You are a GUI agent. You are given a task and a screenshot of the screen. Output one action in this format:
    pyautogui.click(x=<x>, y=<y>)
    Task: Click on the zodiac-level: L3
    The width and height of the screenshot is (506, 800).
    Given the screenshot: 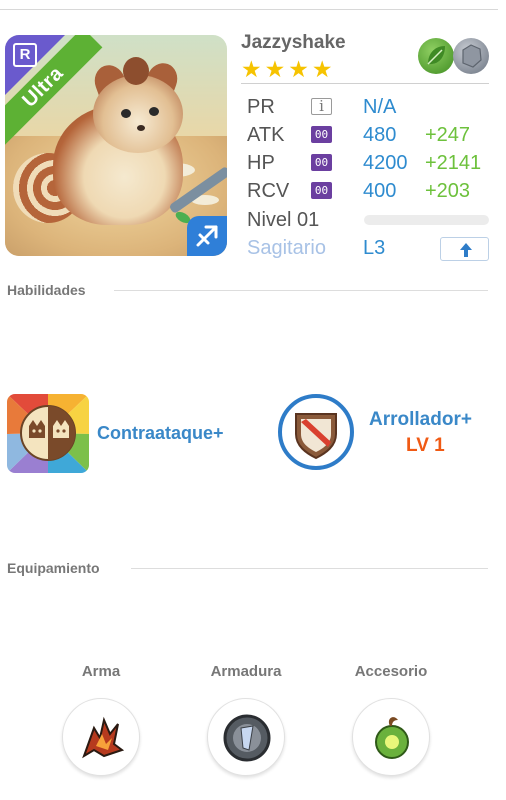 What is the action you would take?
    pyautogui.click(x=374, y=248)
    